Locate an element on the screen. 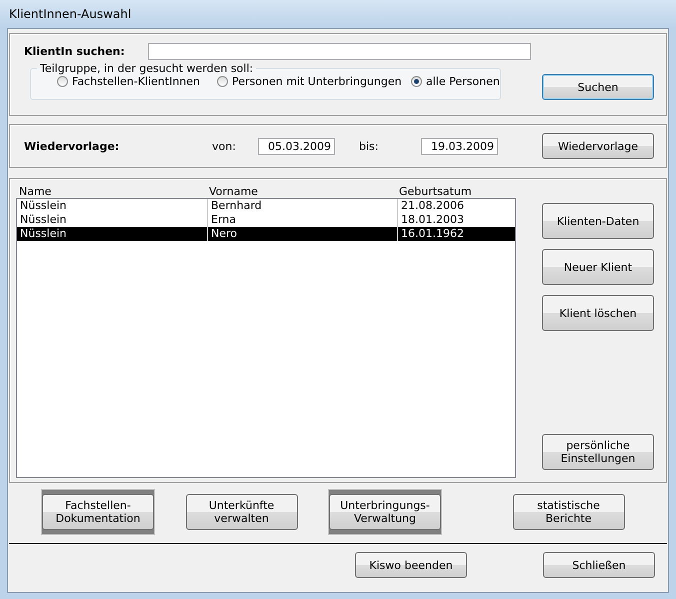 Image resolution: width=676 pixels, height=599 pixels. side-button: Klient löschen is located at coordinates (598, 313).